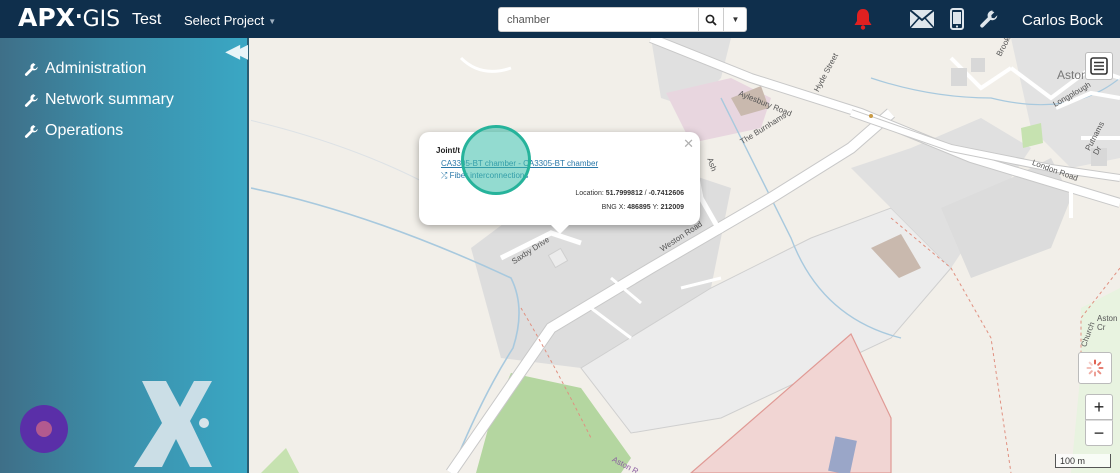 This screenshot has height=473, width=1120. Describe the element at coordinates (1072, 75) in the screenshot. I see `map-label-aston: Aston` at that location.